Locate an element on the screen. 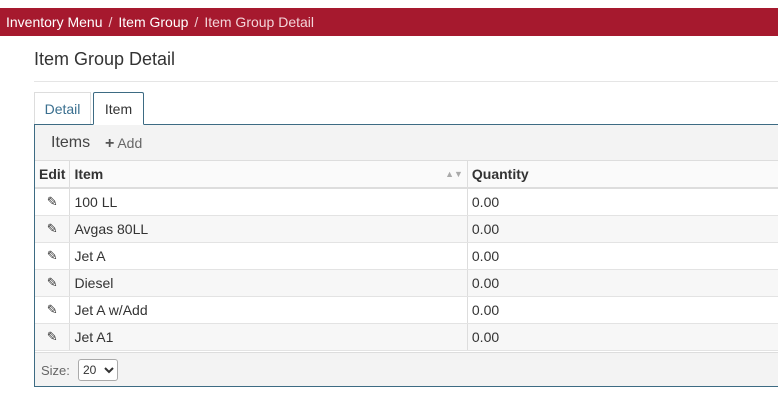 This screenshot has height=395, width=778. table-header-row: Edit Item ▲▼ Quantity is located at coordinates (406, 175).